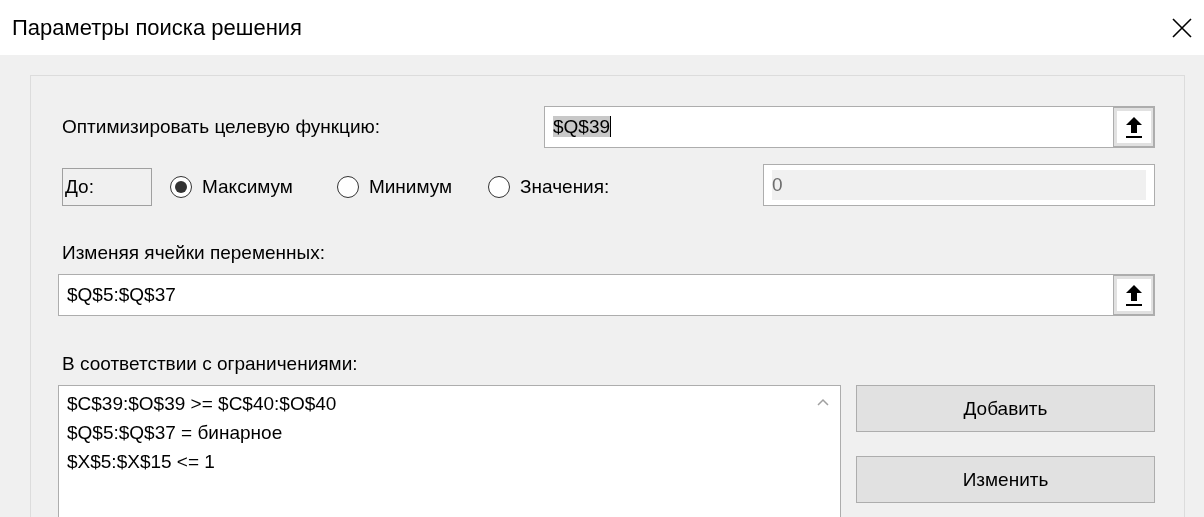 This screenshot has width=1204, height=517. I want to click on dialog-button: Изменить, so click(1005, 479).